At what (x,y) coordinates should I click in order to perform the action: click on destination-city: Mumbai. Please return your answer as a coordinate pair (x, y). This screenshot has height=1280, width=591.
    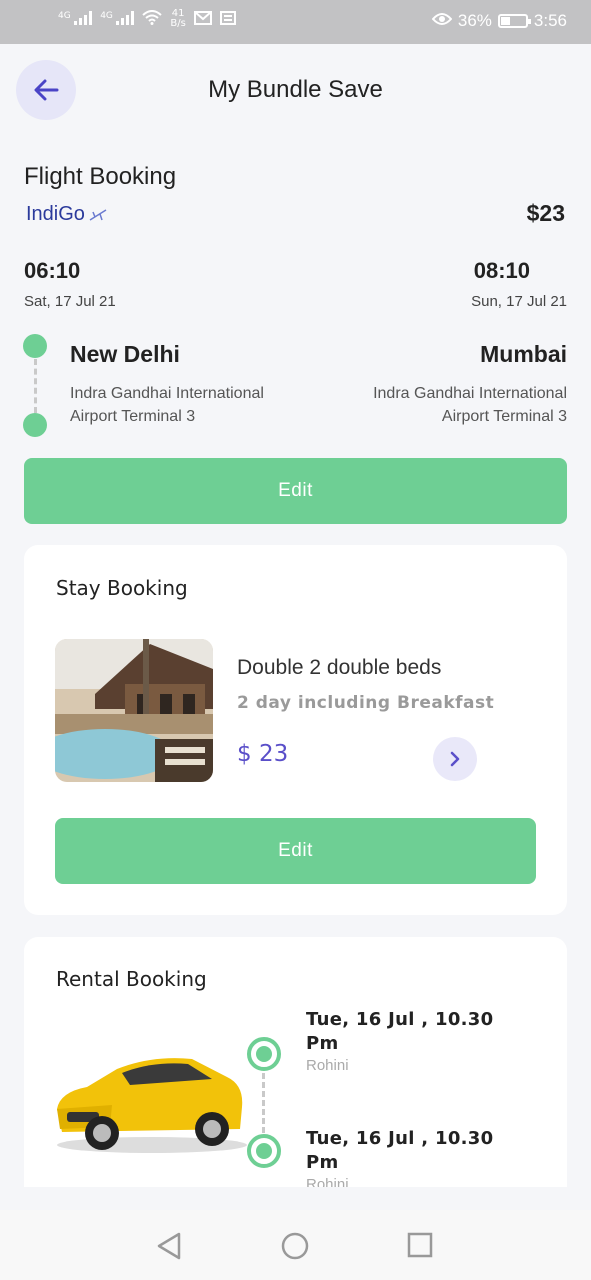
    Looking at the image, I should click on (523, 354).